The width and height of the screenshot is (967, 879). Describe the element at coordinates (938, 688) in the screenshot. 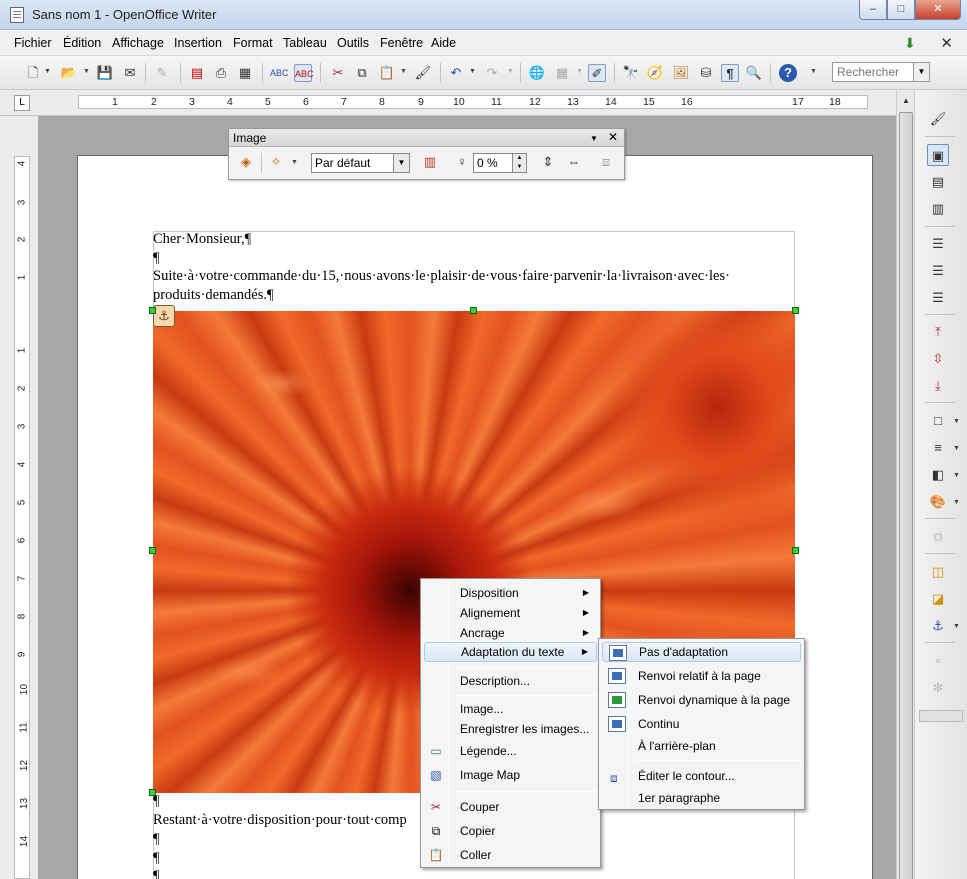

I see `macro-icon: ✻` at that location.